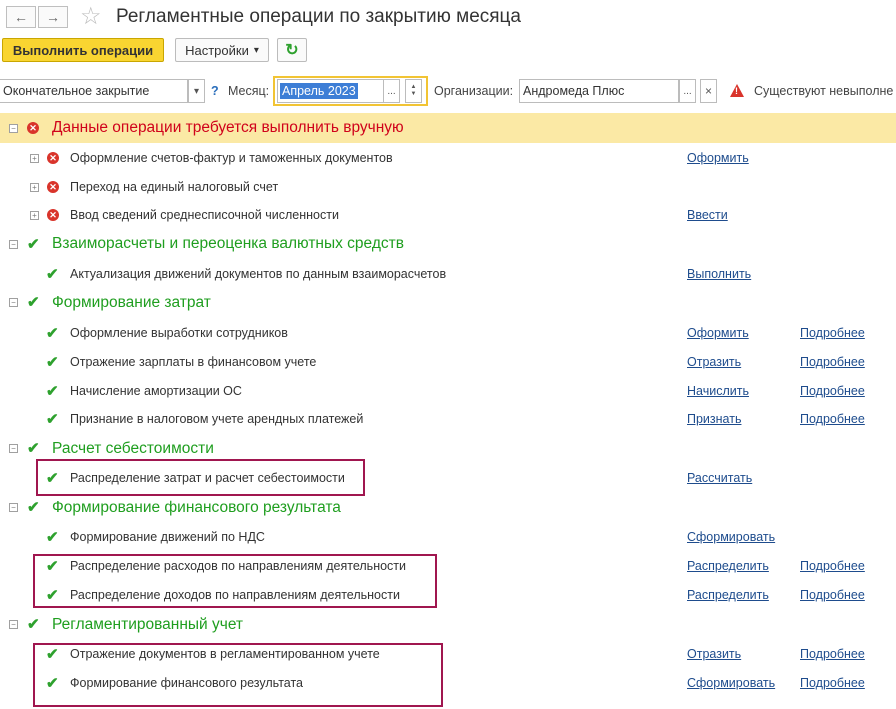 The image size is (896, 709). I want to click on group-header-costs: Формирование затрат, so click(131, 303).